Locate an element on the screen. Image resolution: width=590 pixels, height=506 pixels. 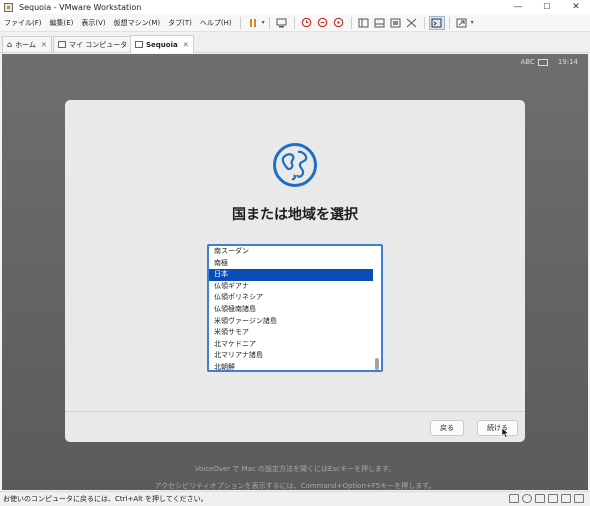
voiceover-hint: VoiceOver で Mac の設定方法を聞くにはEscキーを押します。 is located at coordinates (295, 469).